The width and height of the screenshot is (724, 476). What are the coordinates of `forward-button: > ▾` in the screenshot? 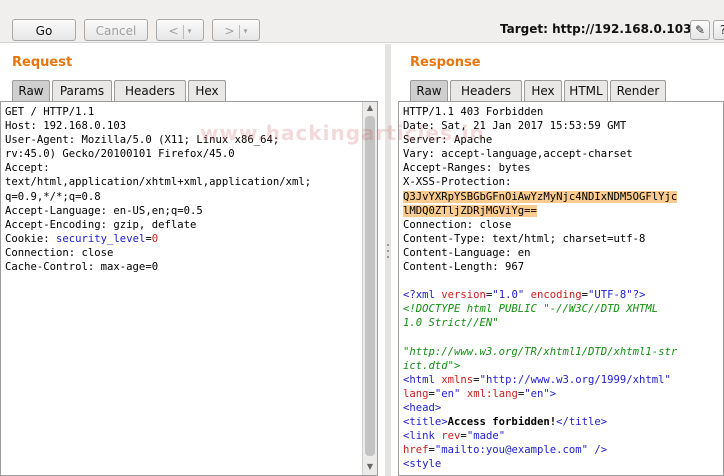 It's located at (236, 30).